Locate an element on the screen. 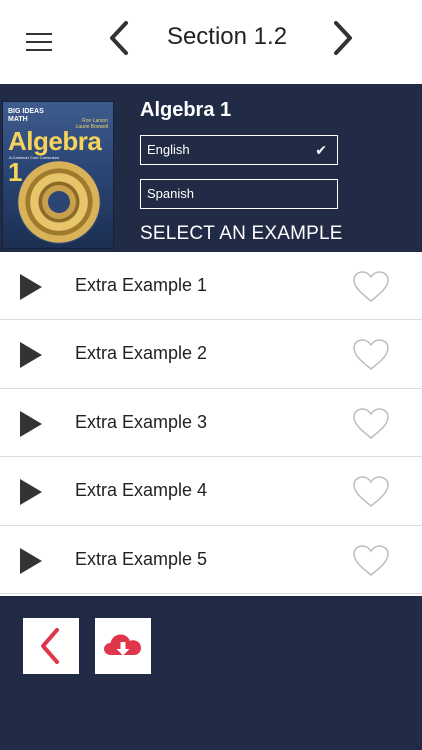 The image size is (422, 750). chevron-right-icon is located at coordinates (343, 38).